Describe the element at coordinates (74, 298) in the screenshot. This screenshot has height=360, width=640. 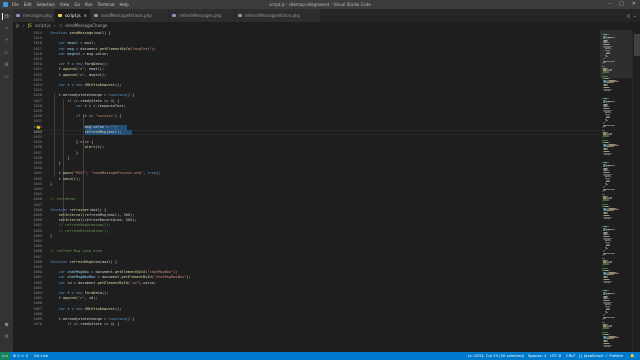
I see `code-line: f.append("e", id);` at that location.